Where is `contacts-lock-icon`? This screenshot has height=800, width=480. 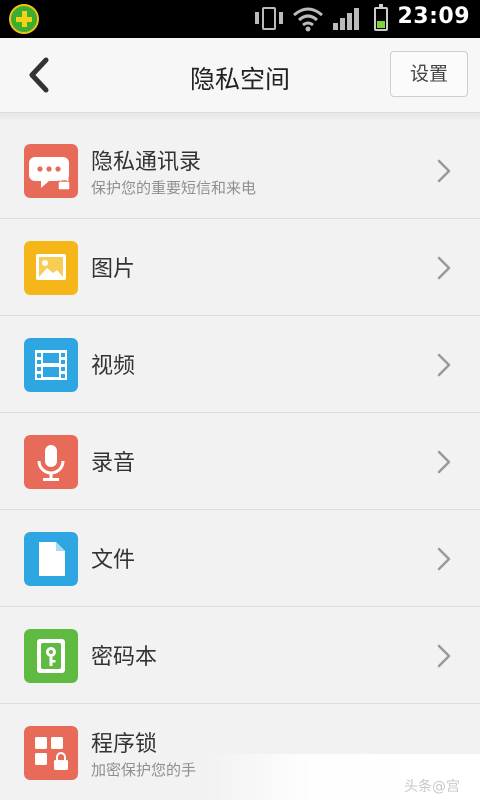 contacts-lock-icon is located at coordinates (51, 171).